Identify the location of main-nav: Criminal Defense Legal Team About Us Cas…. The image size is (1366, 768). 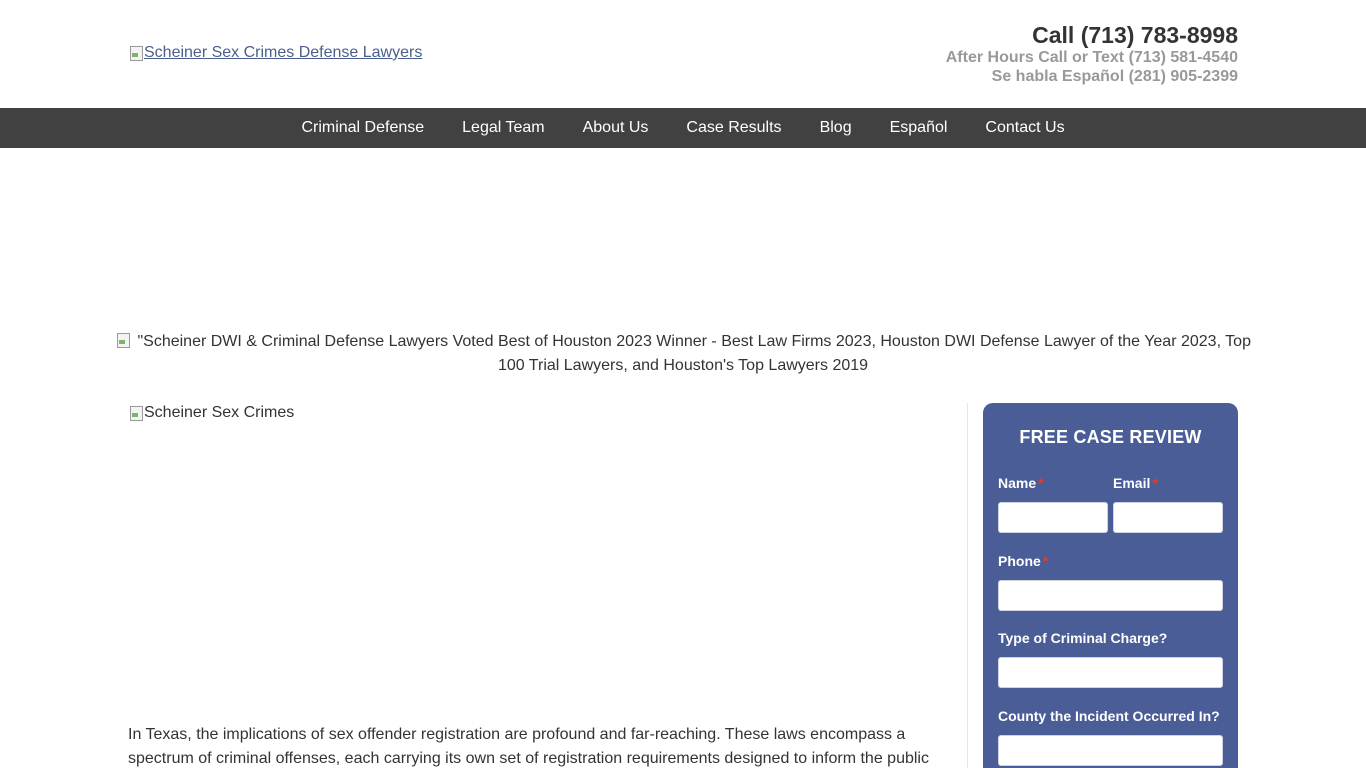
(683, 128).